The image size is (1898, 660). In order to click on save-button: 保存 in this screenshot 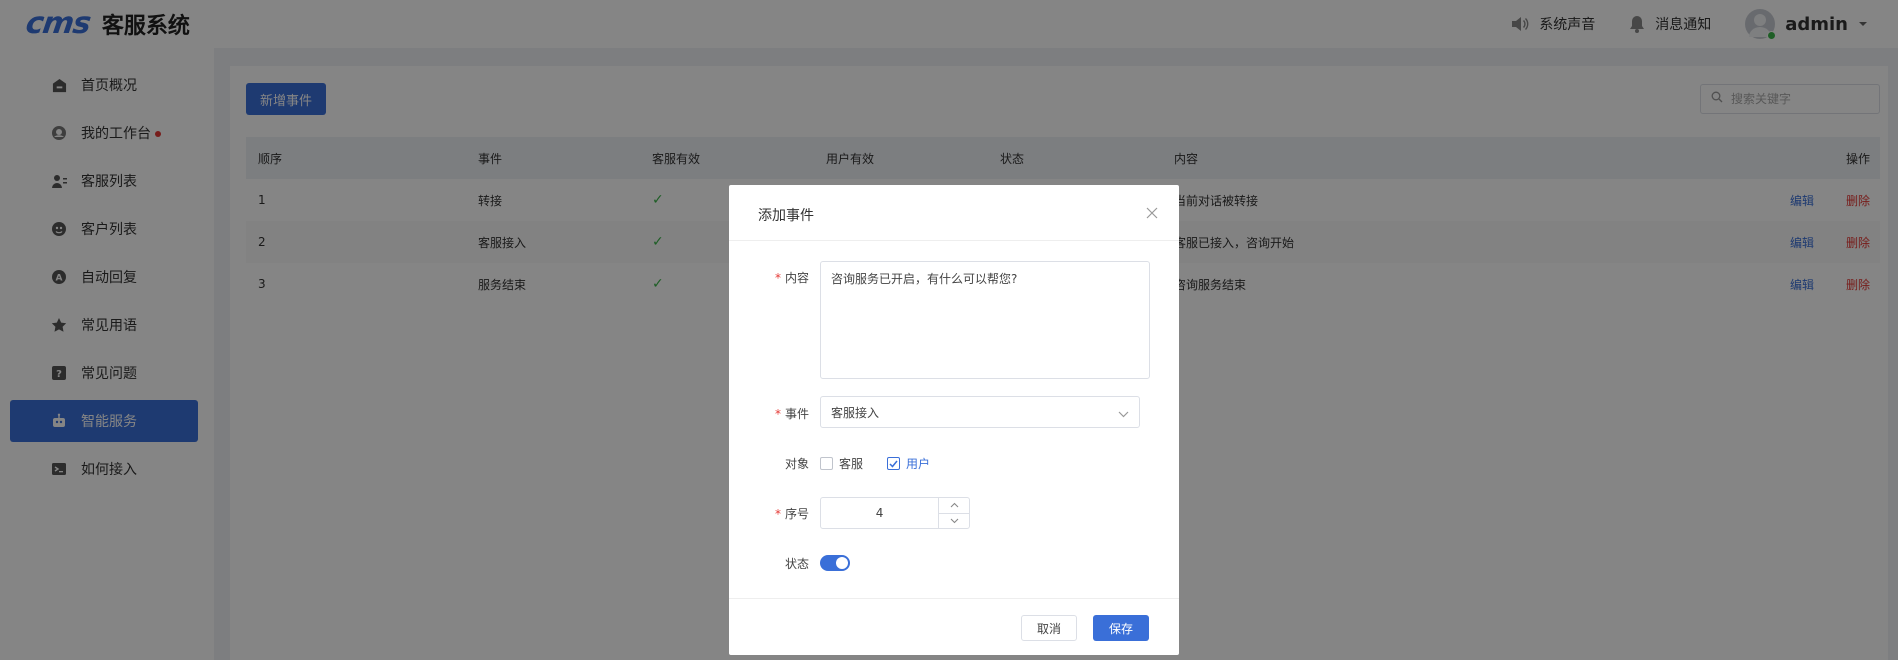, I will do `click(1121, 628)`.